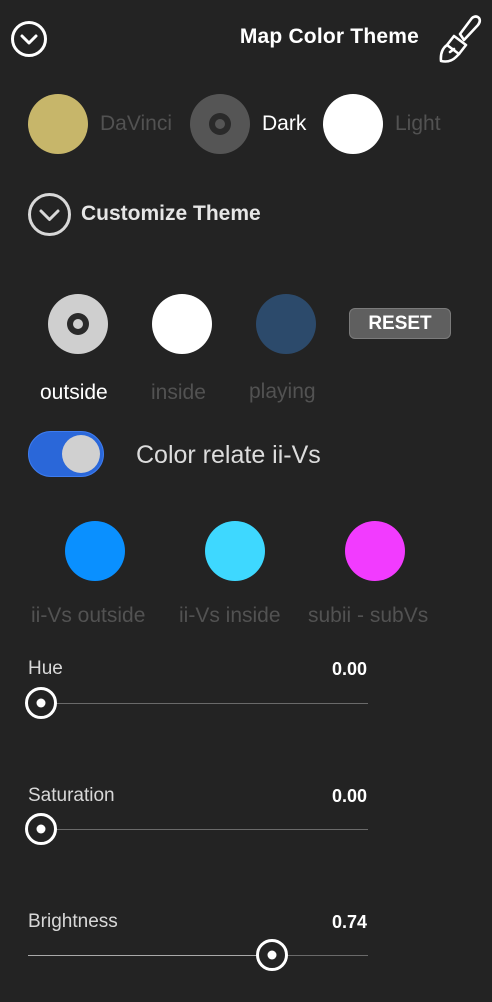 This screenshot has width=492, height=1002. I want to click on slot-outside-swatch, so click(78, 324).